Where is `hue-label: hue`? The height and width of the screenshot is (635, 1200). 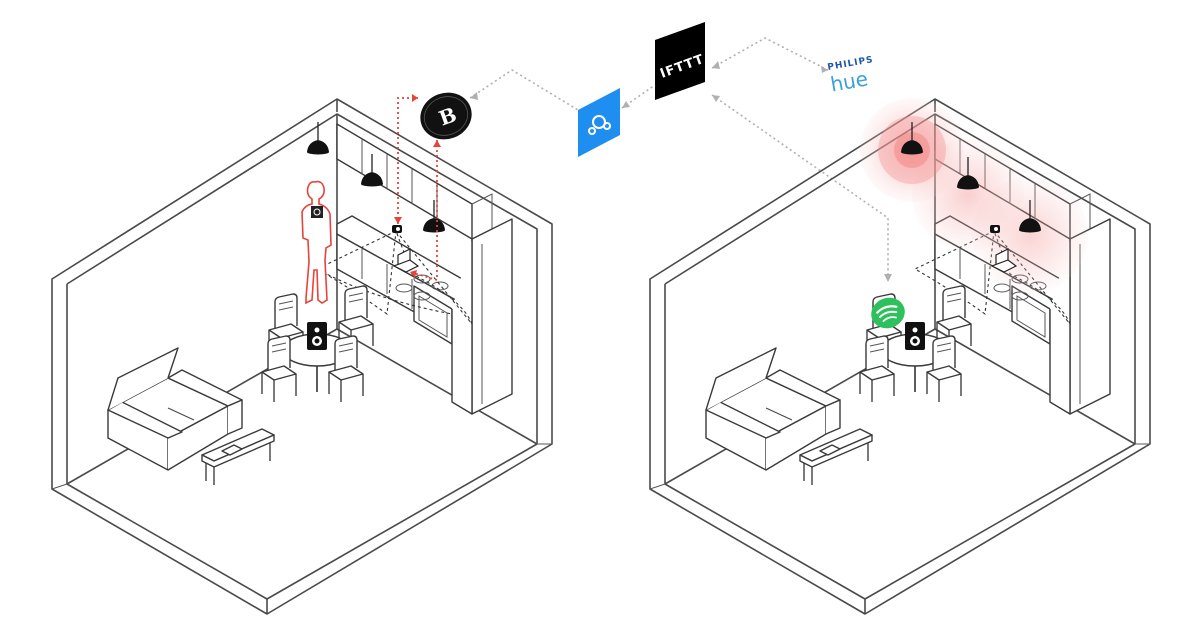
hue-label: hue is located at coordinates (849, 81).